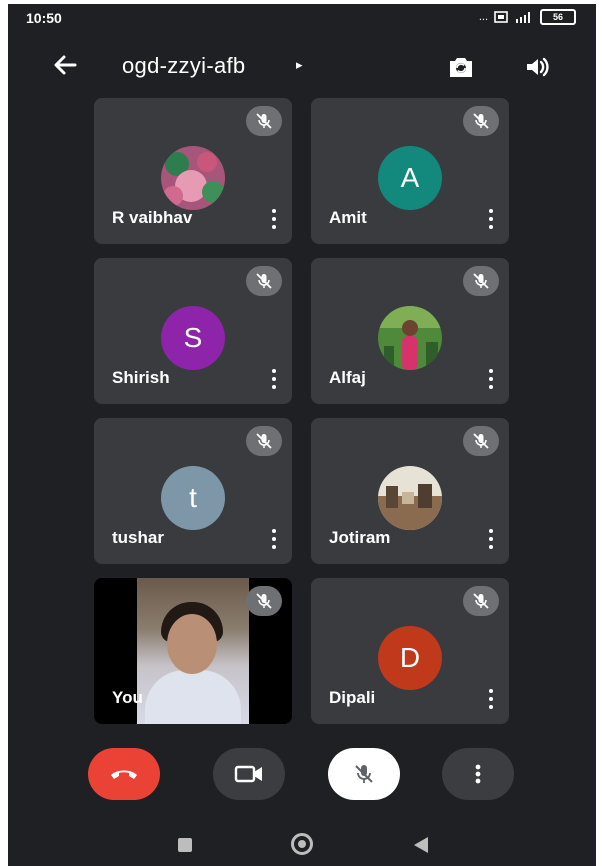 This screenshot has width=602, height=866. Describe the element at coordinates (185, 845) in the screenshot. I see `recents-icon` at that location.